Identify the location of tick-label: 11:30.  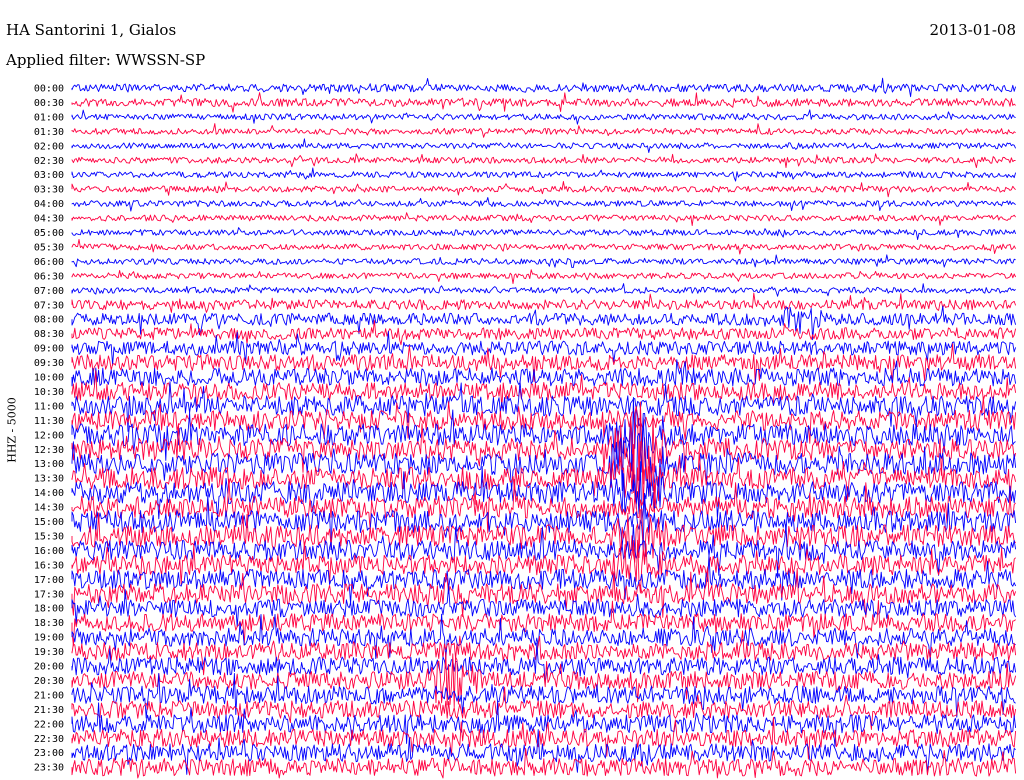
(49, 421).